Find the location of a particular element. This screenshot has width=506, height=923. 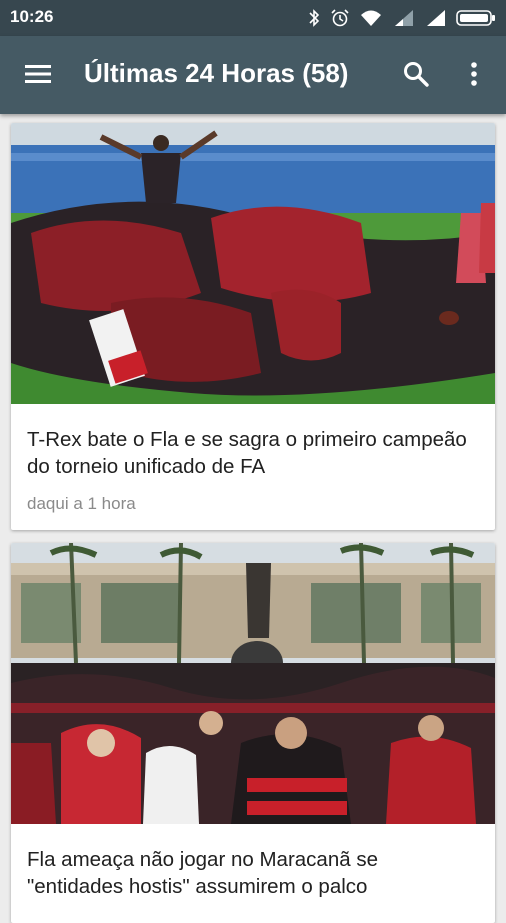

search-icon is located at coordinates (416, 76).